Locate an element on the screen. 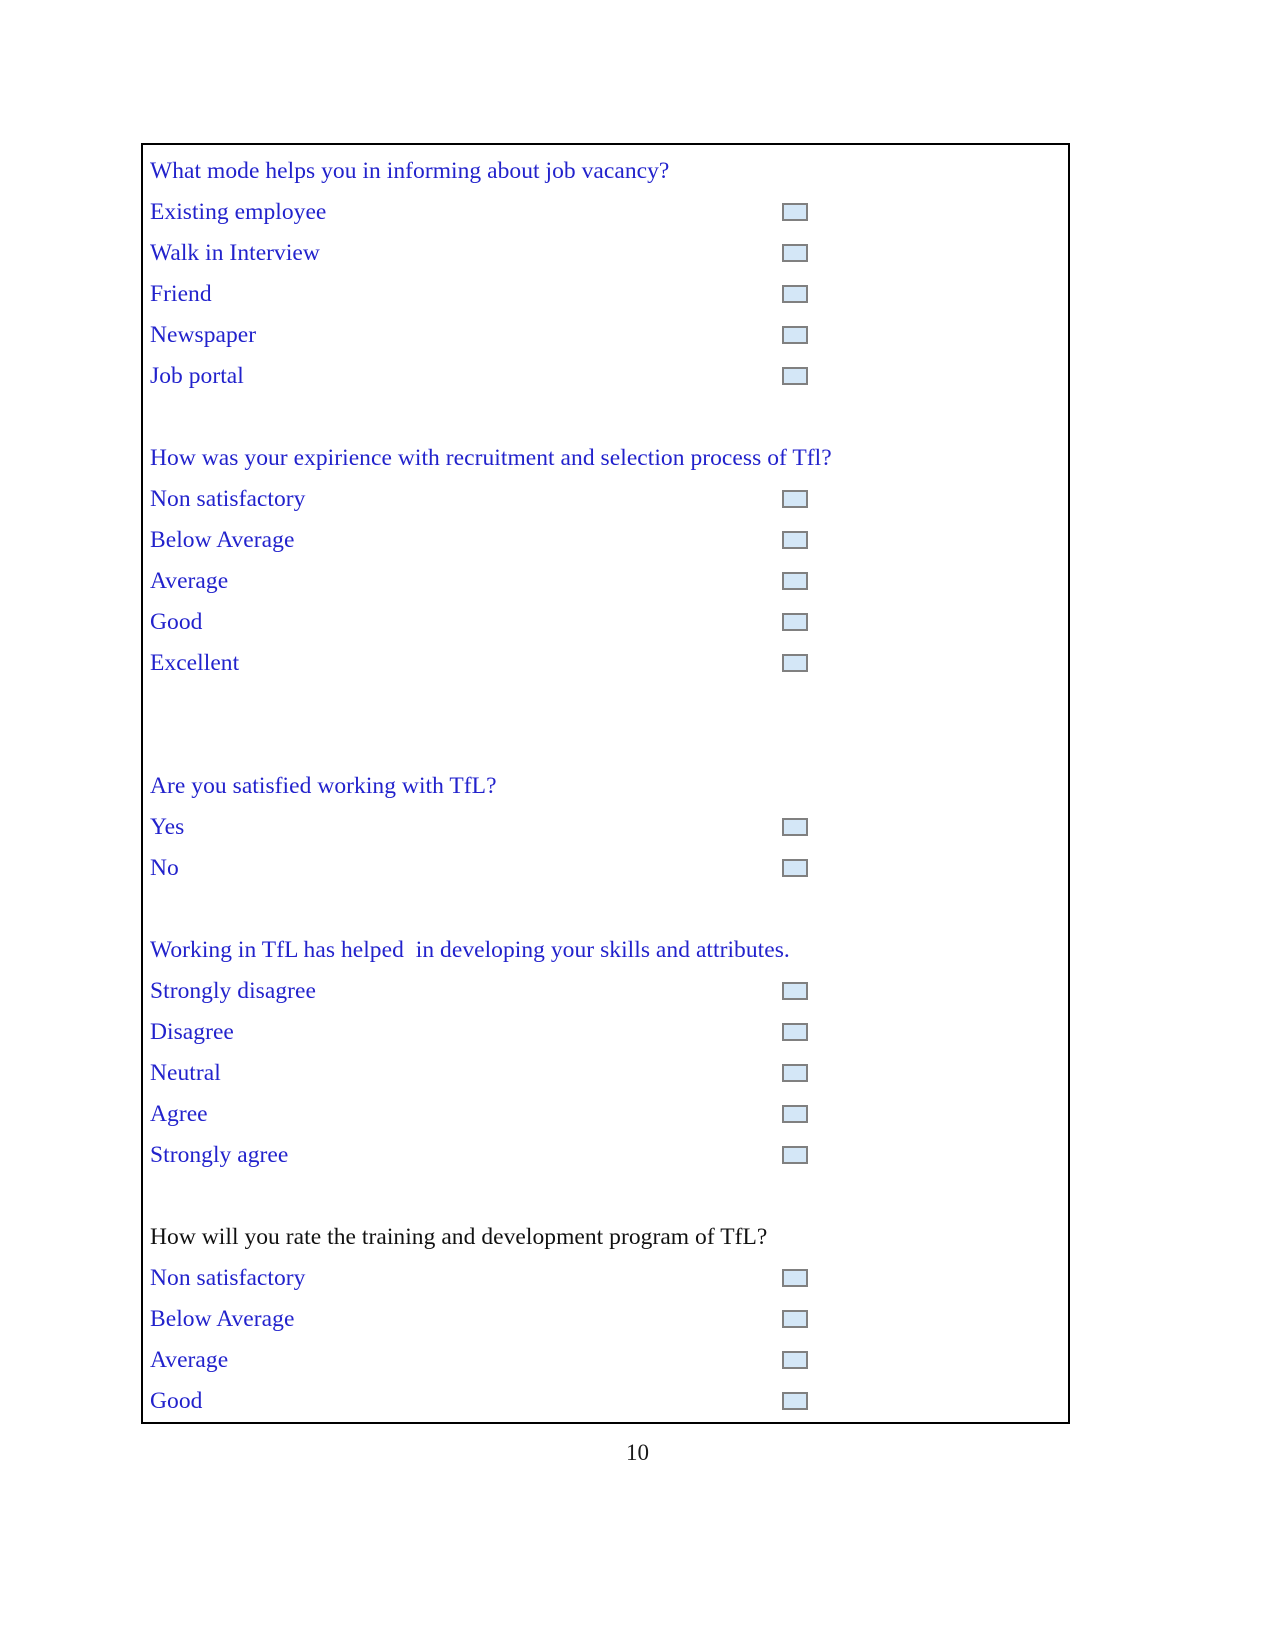  option-row: Neutral is located at coordinates (608, 1073).